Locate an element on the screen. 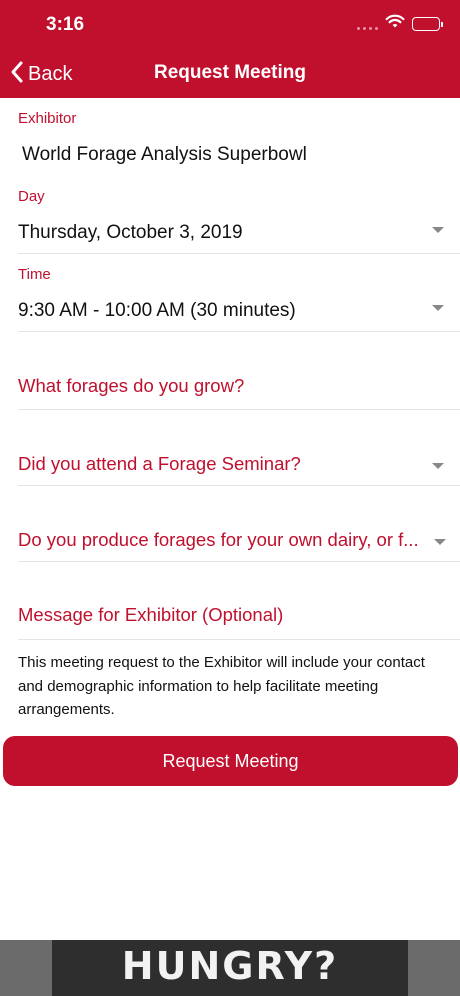 The height and width of the screenshot is (996, 460). day-label: Day is located at coordinates (31, 196).